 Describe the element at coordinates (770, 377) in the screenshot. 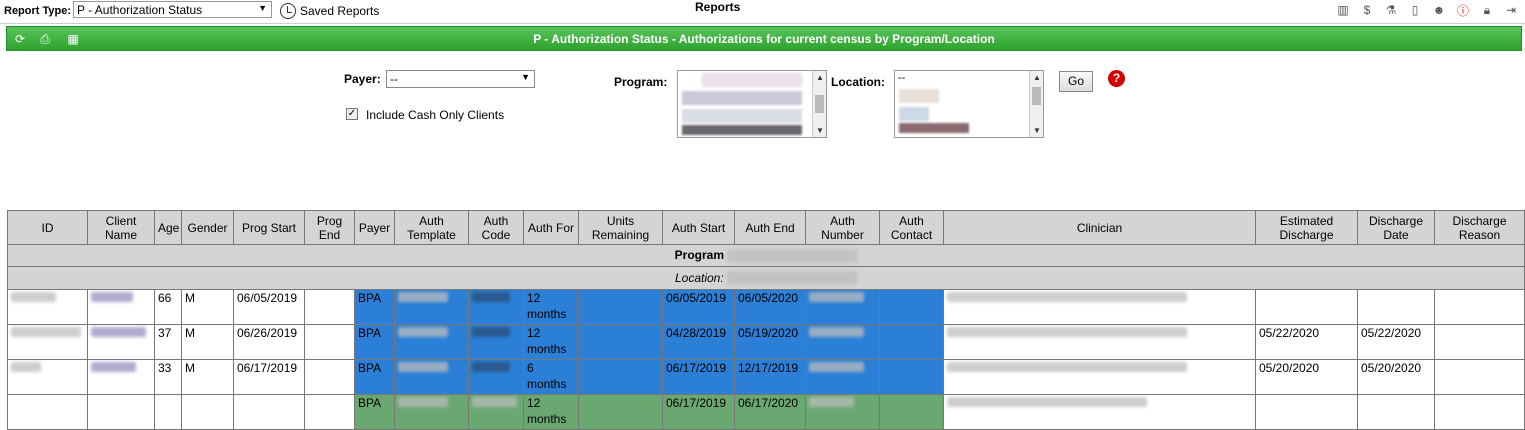

I see `cell-auth-end: 12/17/2019` at that location.